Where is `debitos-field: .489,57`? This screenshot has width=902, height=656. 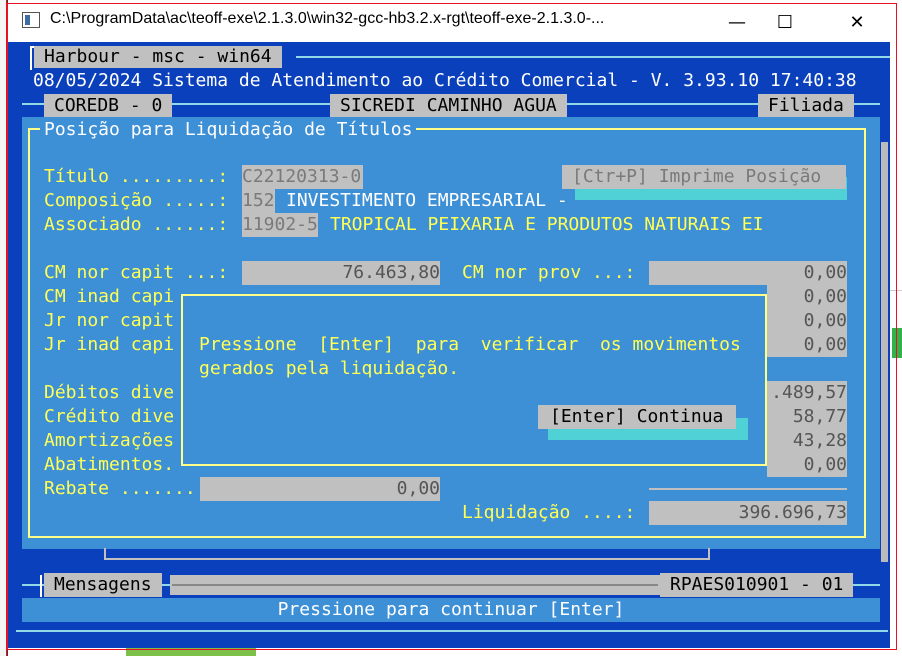 debitos-field: .489,57 is located at coordinates (807, 393).